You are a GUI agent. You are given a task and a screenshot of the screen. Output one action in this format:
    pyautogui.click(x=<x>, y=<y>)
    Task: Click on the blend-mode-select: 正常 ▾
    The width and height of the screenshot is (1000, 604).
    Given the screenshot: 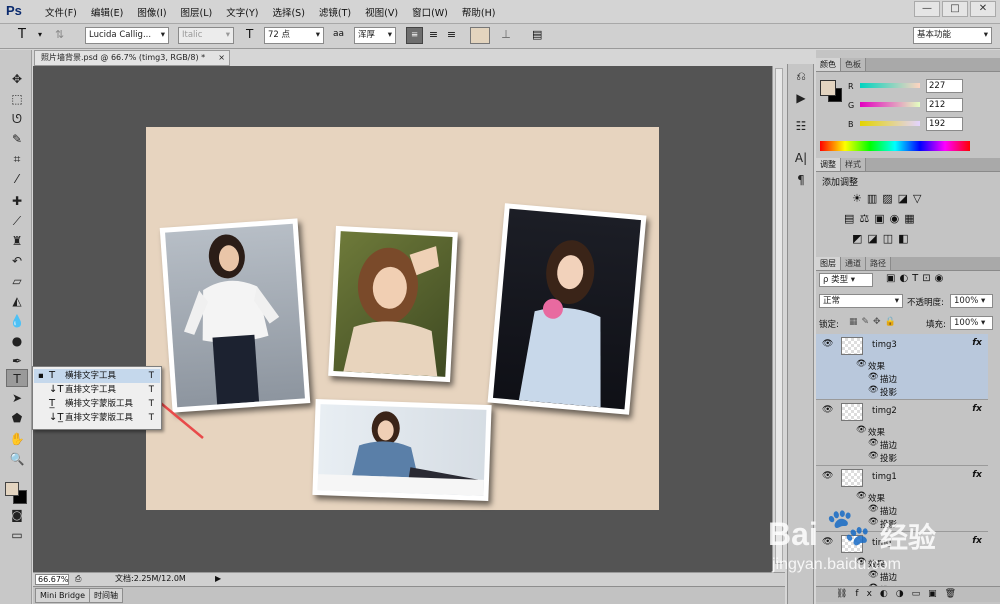 What is the action you would take?
    pyautogui.click(x=861, y=301)
    